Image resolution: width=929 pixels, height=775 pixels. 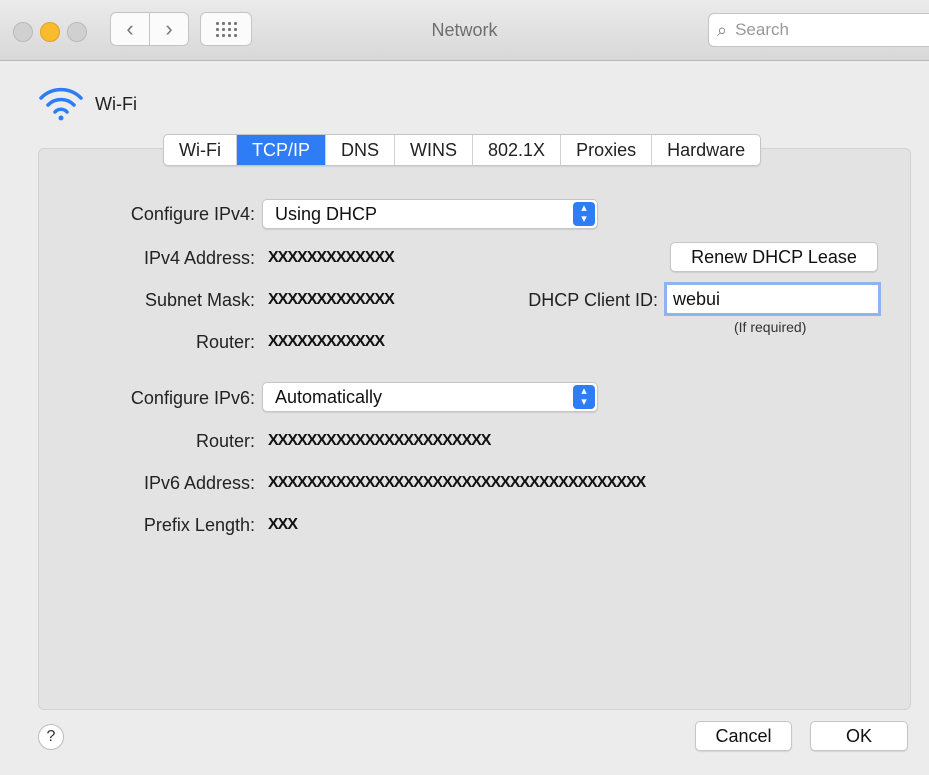 What do you see at coordinates (706, 150) in the screenshot?
I see `tab-hardware: Hardware` at bounding box center [706, 150].